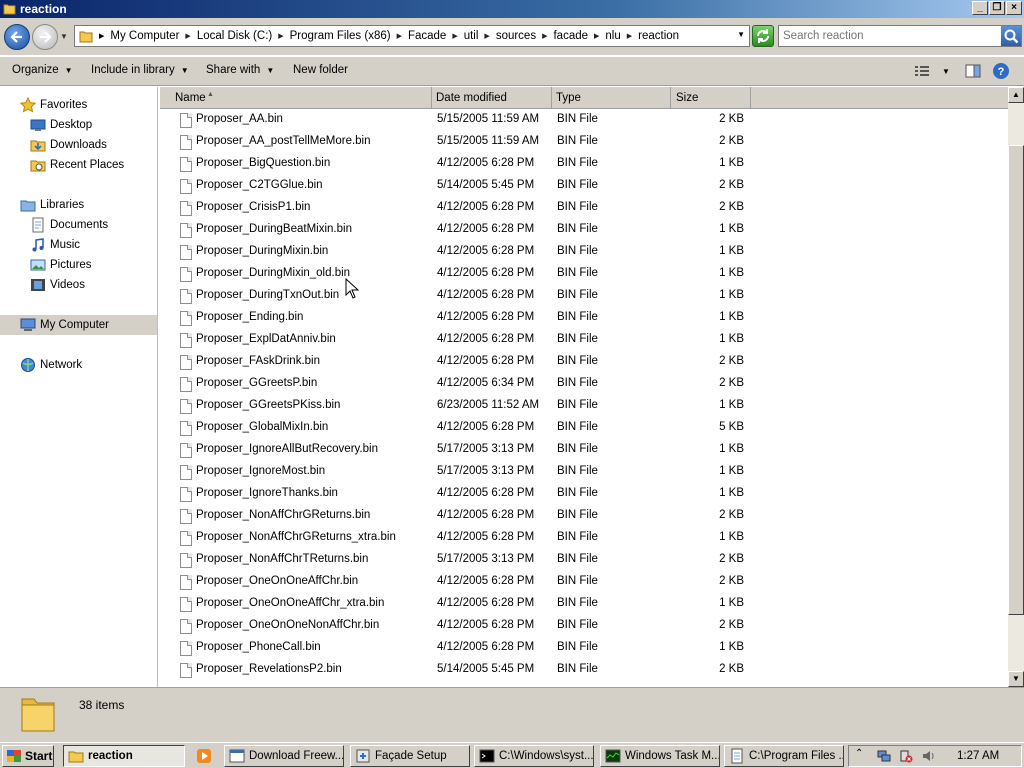 This screenshot has width=1024, height=768. Describe the element at coordinates (52, 205) in the screenshot. I see `nav-item-libraries: Libraries` at that location.